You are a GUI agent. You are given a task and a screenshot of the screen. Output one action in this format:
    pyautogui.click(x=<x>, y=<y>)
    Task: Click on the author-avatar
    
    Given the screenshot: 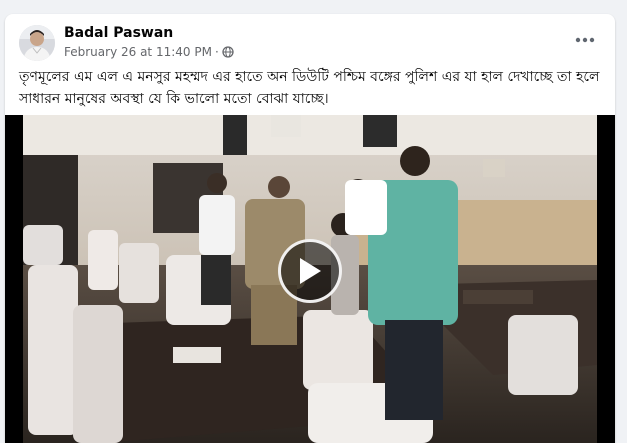 What is the action you would take?
    pyautogui.click(x=37, y=43)
    